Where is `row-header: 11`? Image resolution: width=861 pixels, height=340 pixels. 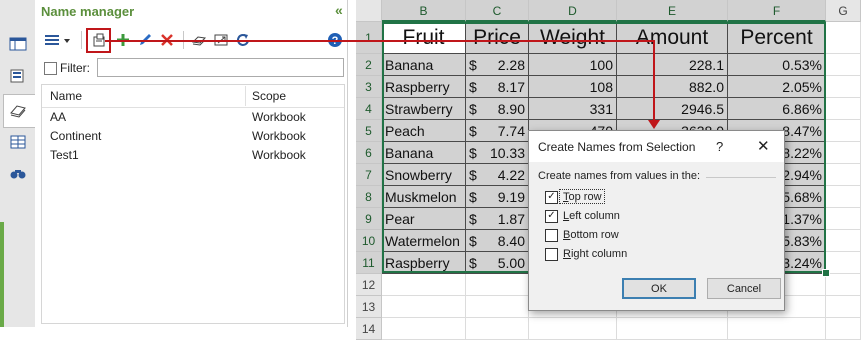
row-header: 11 is located at coordinates (369, 263).